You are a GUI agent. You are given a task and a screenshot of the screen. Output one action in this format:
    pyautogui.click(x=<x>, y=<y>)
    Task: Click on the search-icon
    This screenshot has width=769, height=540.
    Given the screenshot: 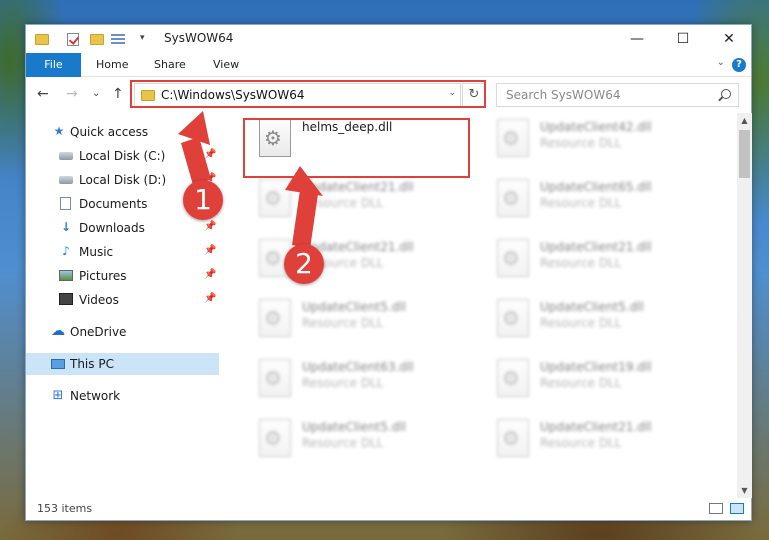 What is the action you would take?
    pyautogui.click(x=726, y=94)
    